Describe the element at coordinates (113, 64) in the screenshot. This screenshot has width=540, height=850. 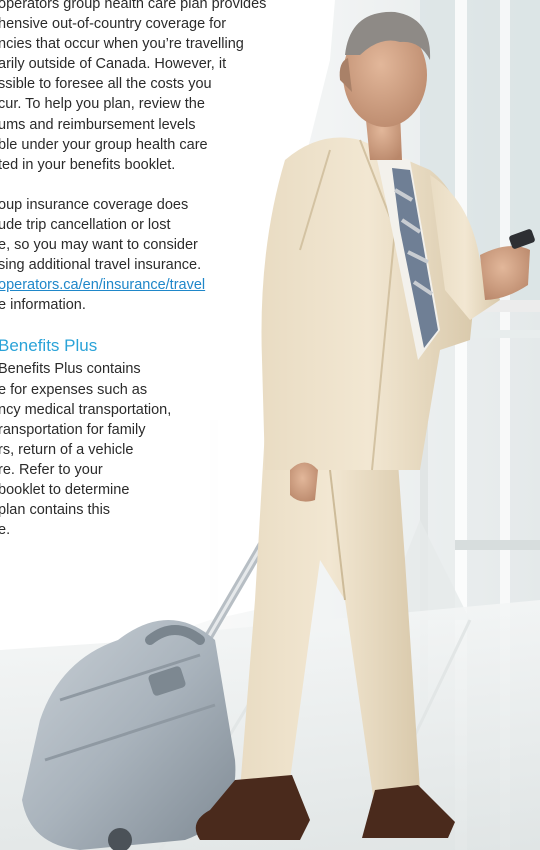
I see `text-line: arily outside of Canada. However, it` at that location.